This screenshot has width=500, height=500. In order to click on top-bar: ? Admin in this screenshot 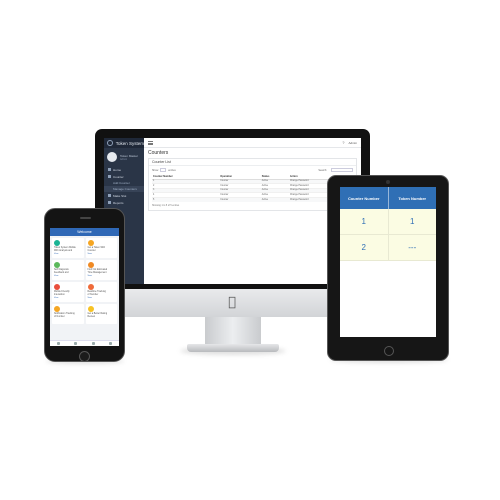, I will do `click(252, 143)`.